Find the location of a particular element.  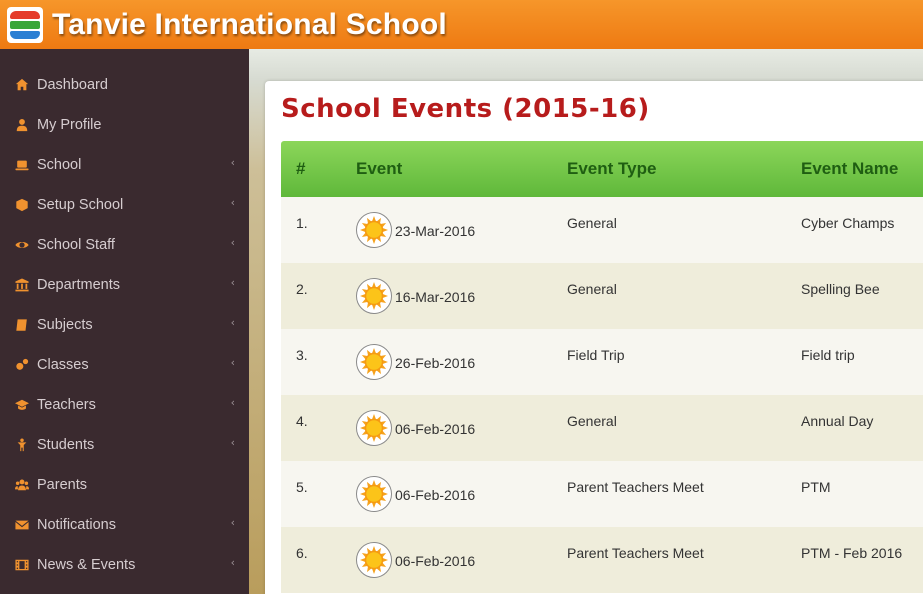

sidebar-item-parents: Parents is located at coordinates (124, 485).